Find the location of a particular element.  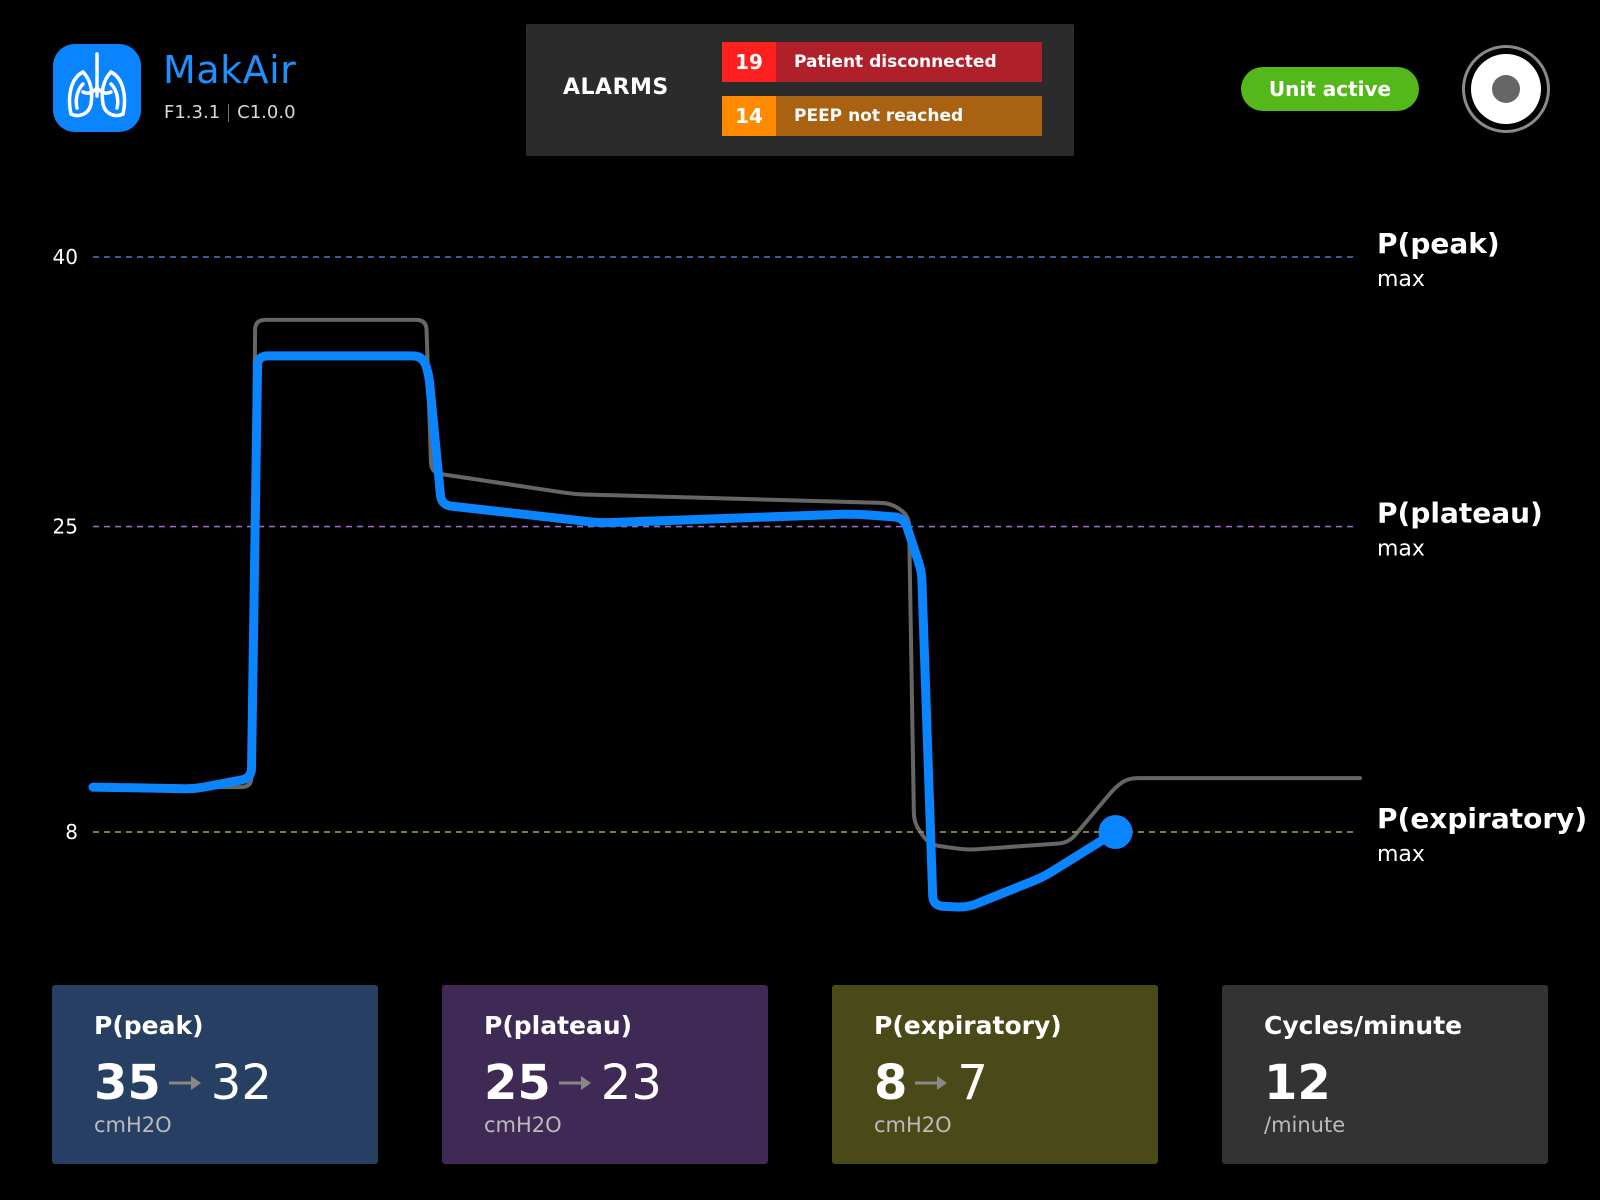

current-value: 12 is located at coordinates (1297, 1083).